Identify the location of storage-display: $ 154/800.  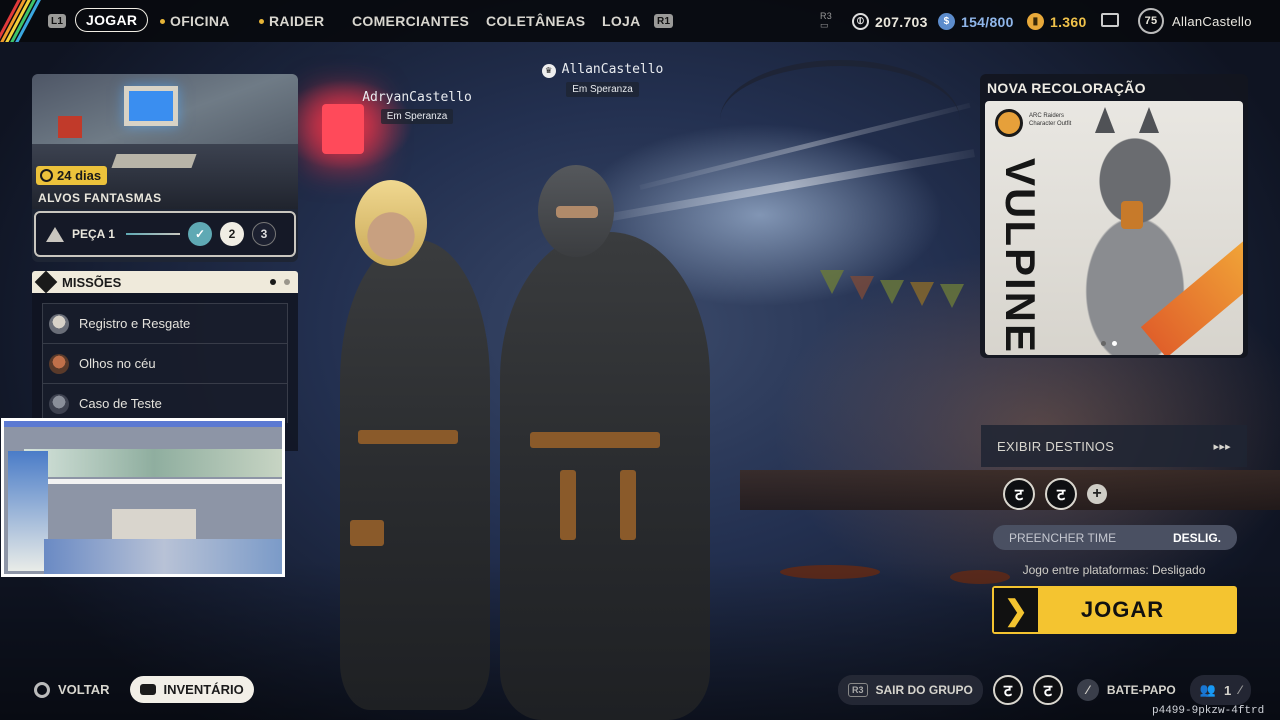
(976, 21).